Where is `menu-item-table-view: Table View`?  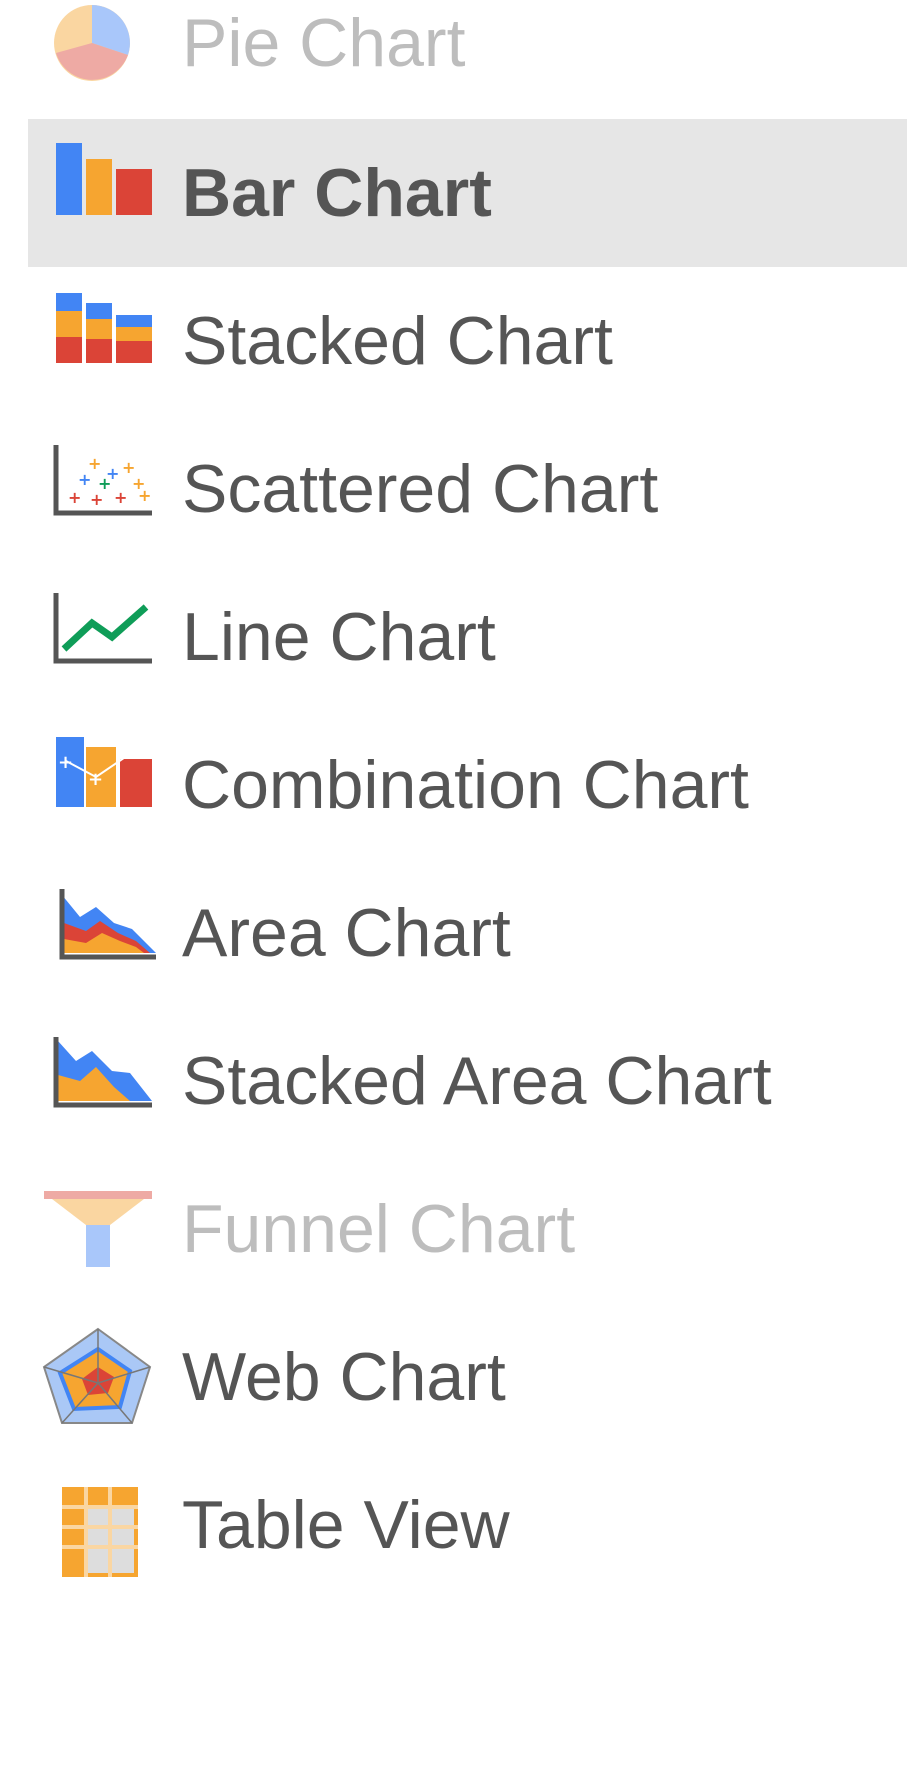 menu-item-table-view: Table View is located at coordinates (453, 1525).